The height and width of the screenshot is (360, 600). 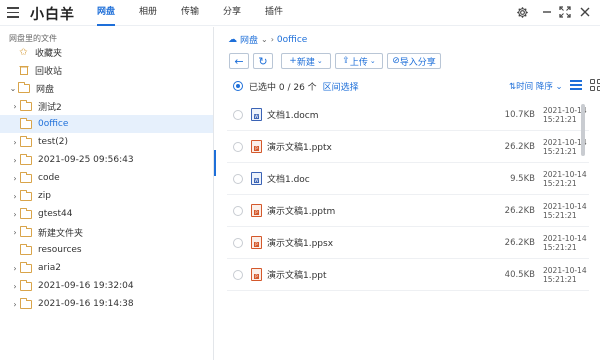 I want to click on tree-item-label: code, so click(x=49, y=178).